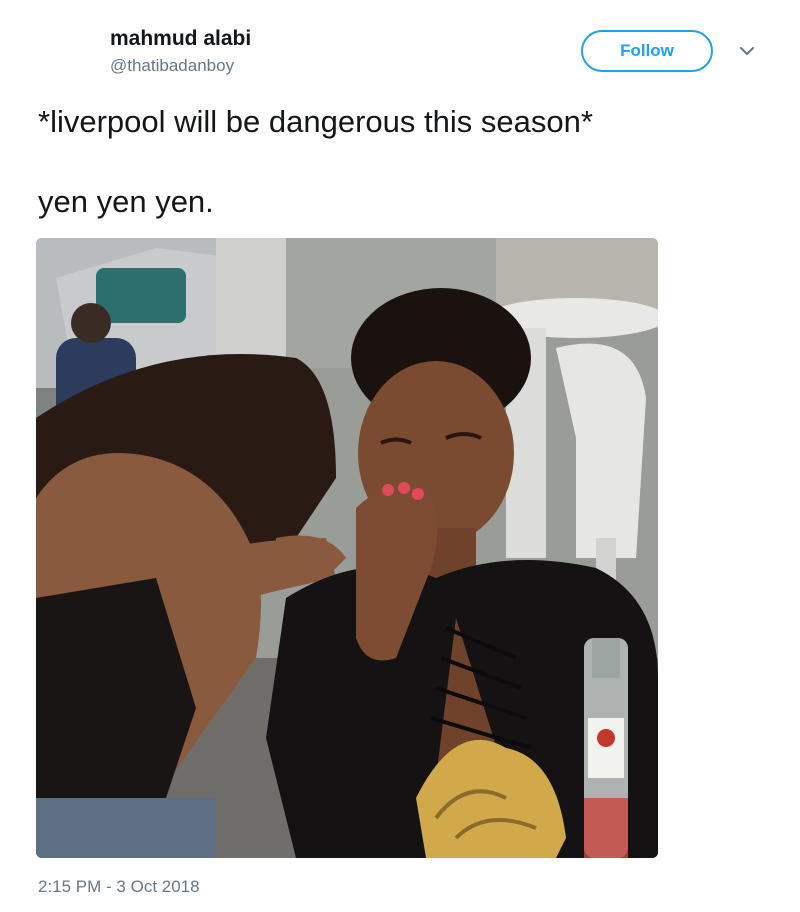 Image resolution: width=800 pixels, height=912 pixels. I want to click on follow-button: Follow, so click(647, 51).